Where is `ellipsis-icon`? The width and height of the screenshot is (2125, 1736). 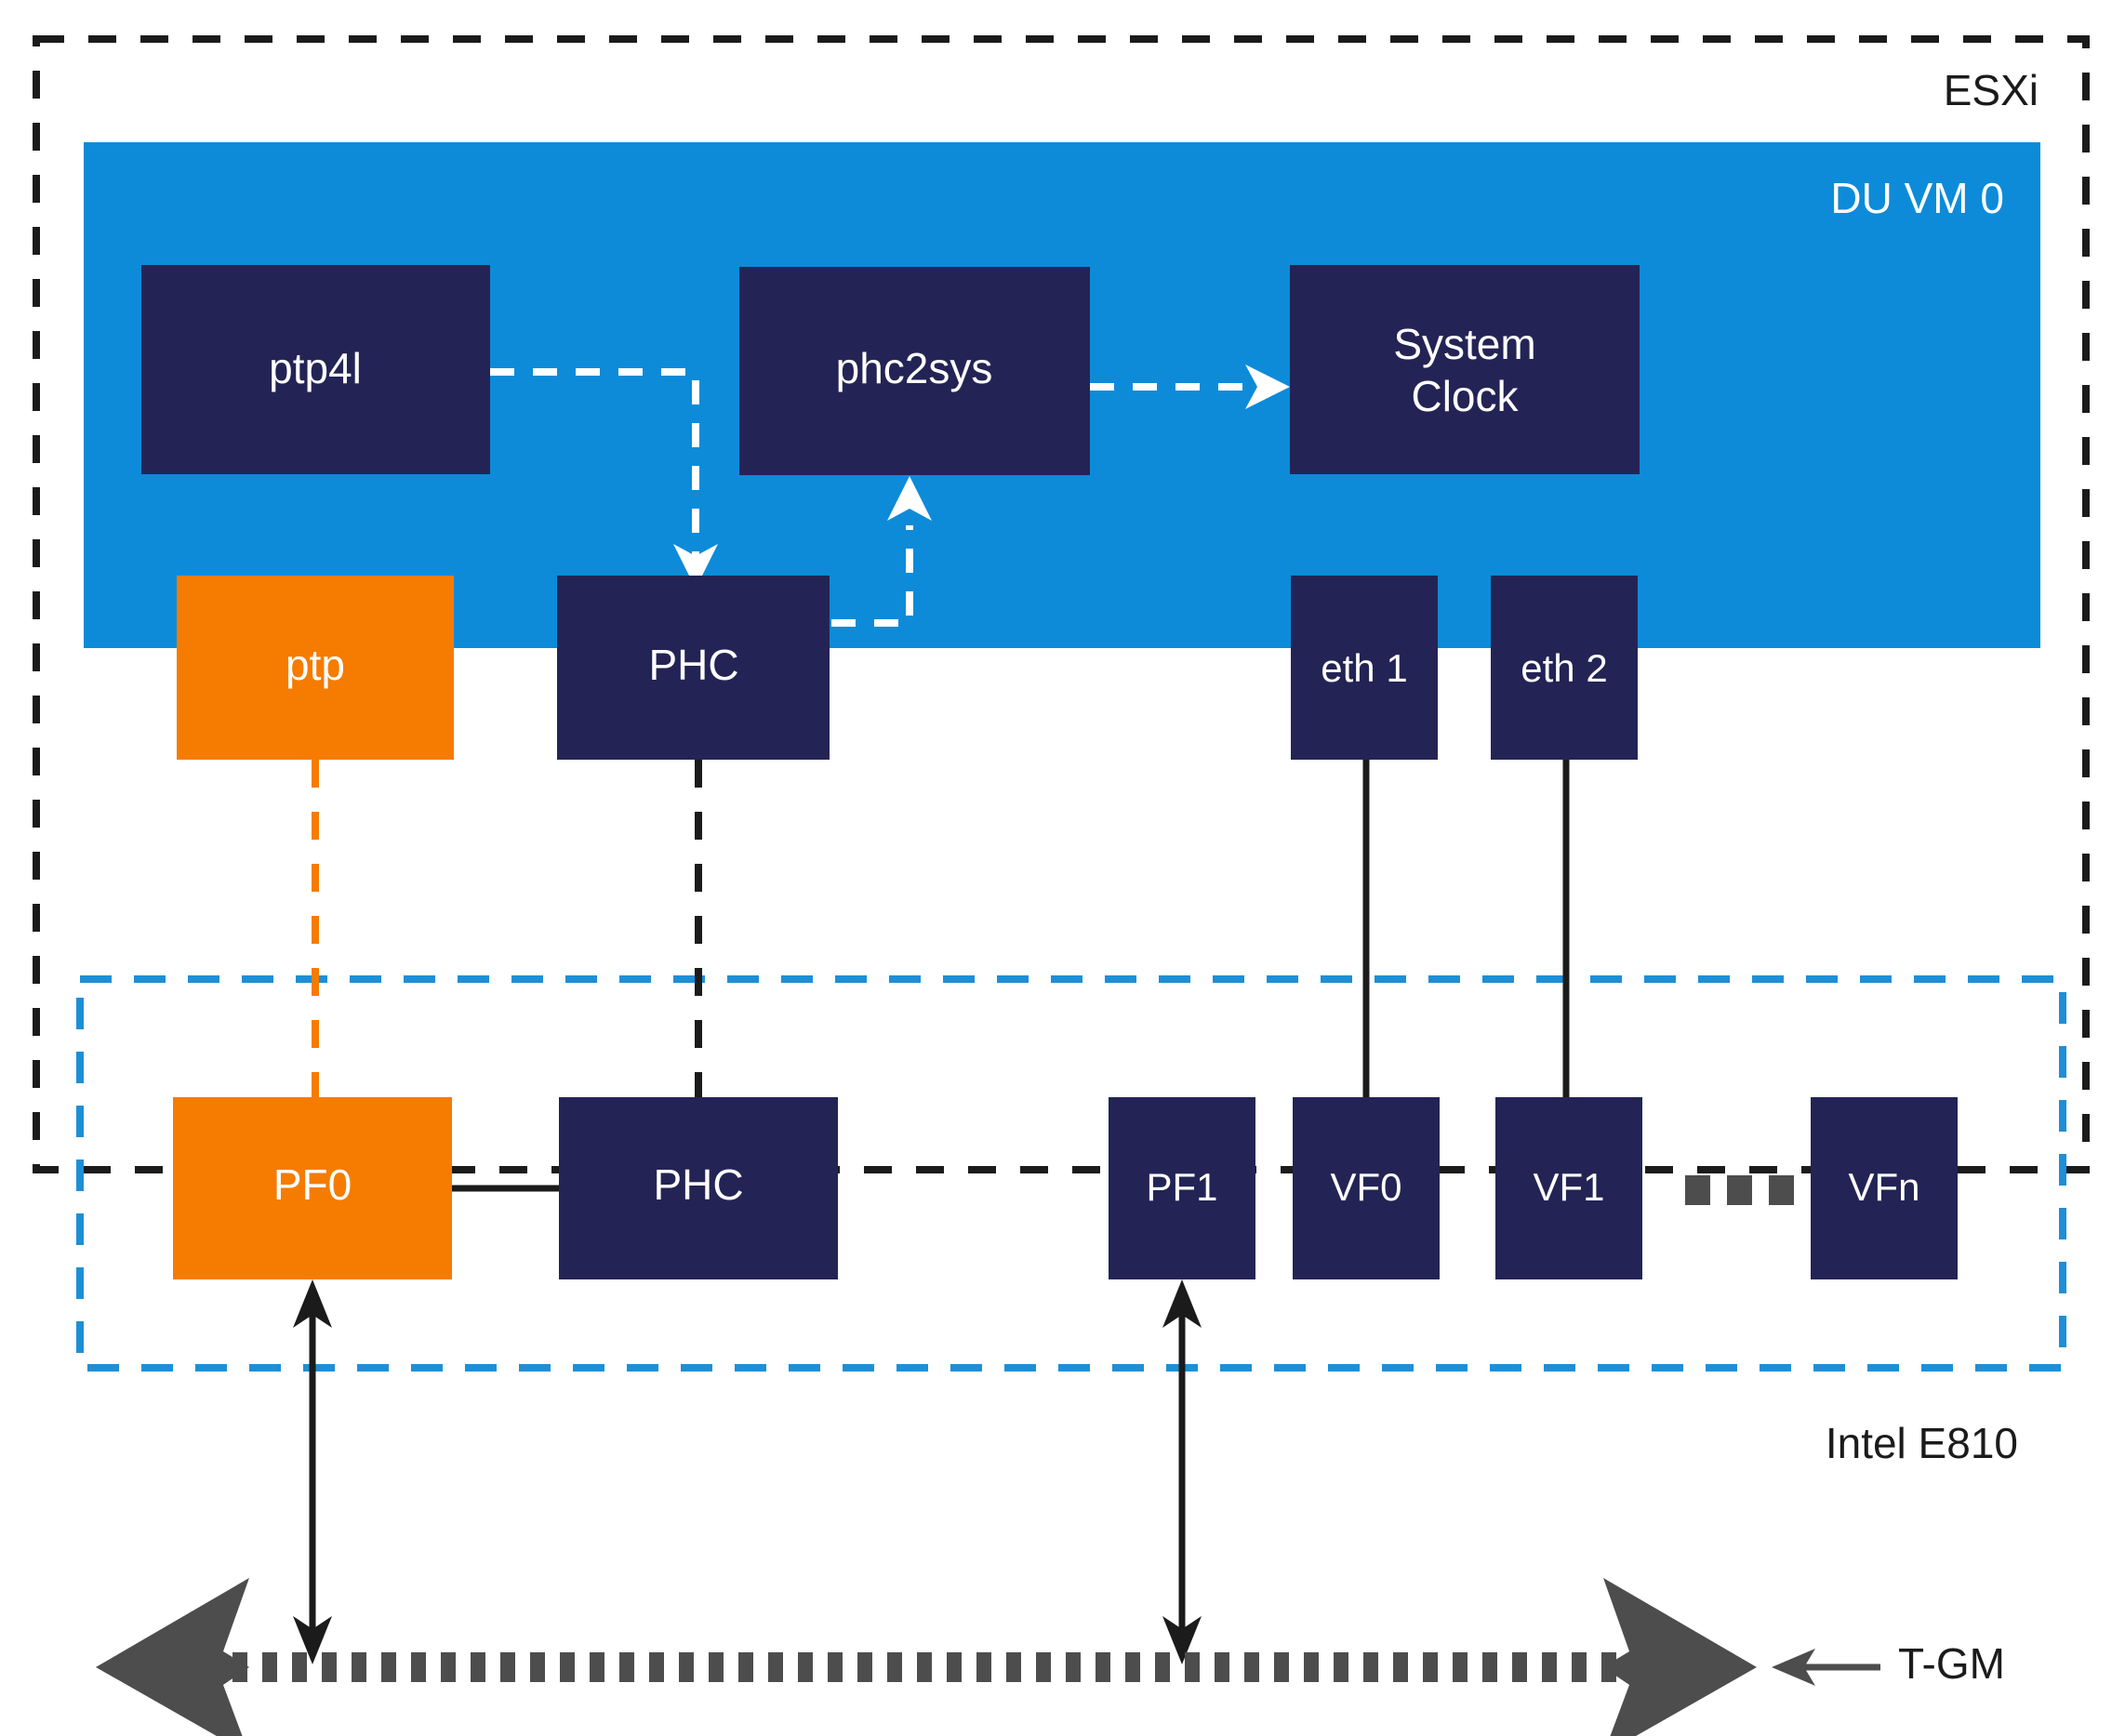
ellipsis-icon is located at coordinates (1739, 1190).